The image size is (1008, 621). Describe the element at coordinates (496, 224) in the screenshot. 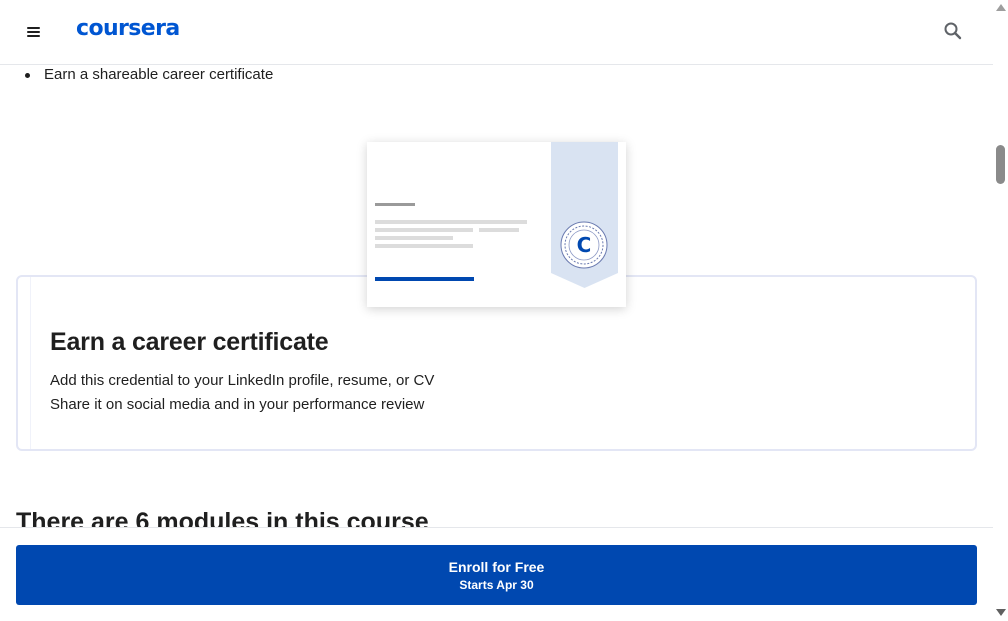

I see `certificate-preview-image: C` at that location.